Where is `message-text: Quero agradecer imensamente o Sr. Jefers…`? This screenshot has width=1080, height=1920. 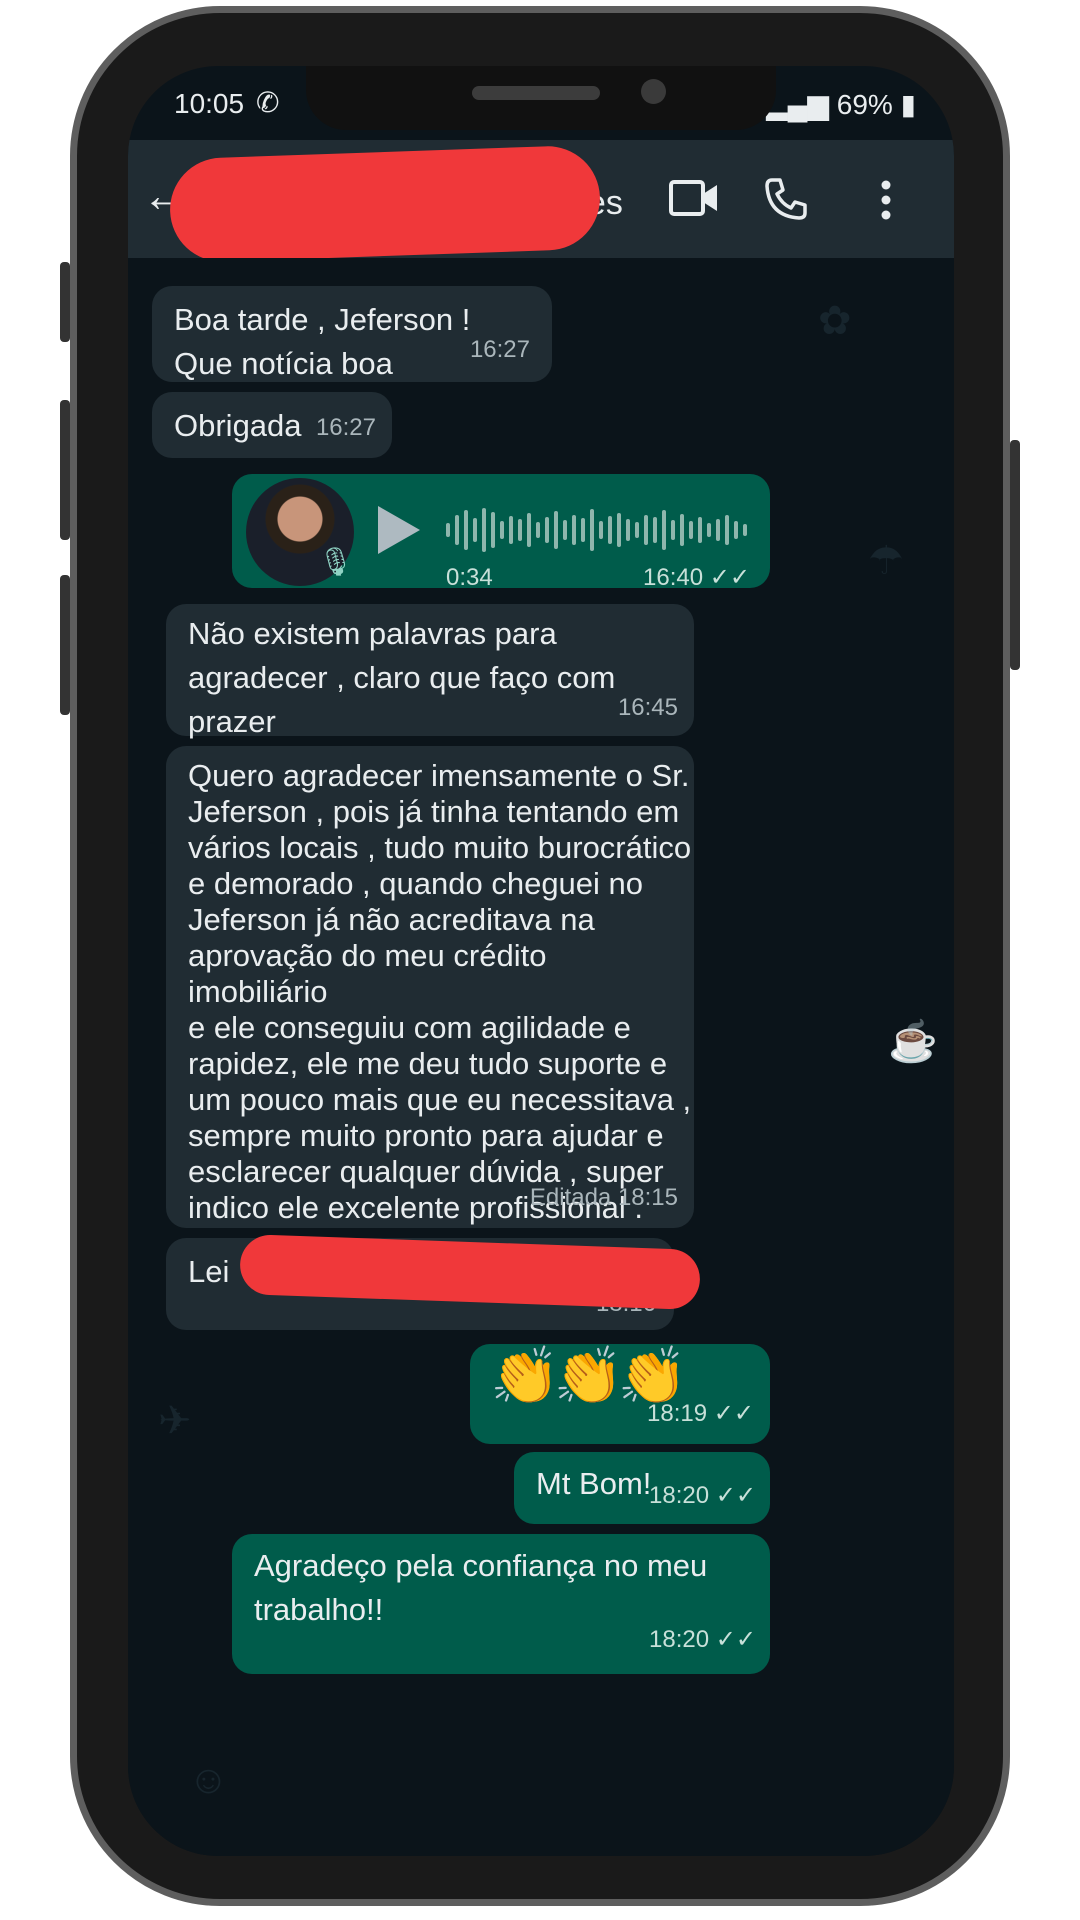
message-text: Quero agradecer imensamente o Sr. Jefers… is located at coordinates (440, 991).